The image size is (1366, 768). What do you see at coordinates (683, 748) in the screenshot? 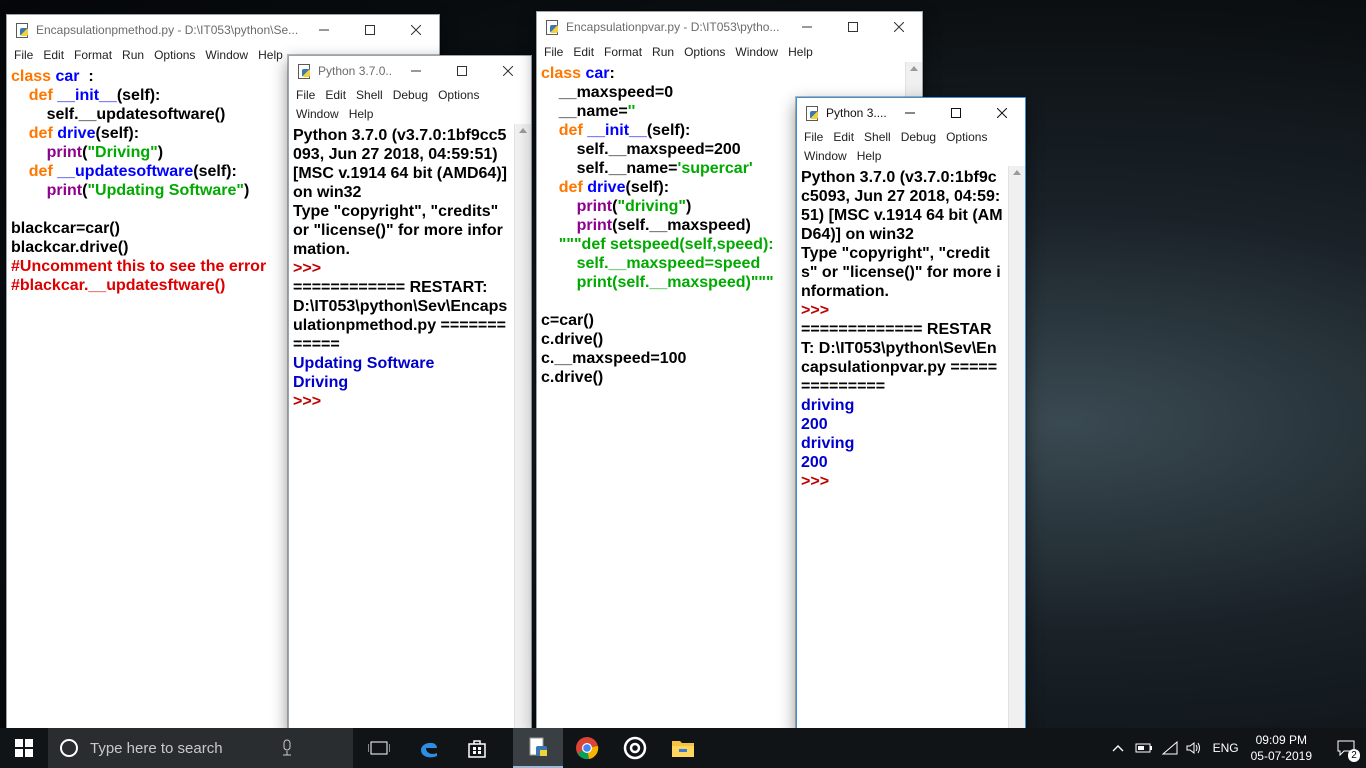
I see `file-explorer-taskbar-button` at bounding box center [683, 748].